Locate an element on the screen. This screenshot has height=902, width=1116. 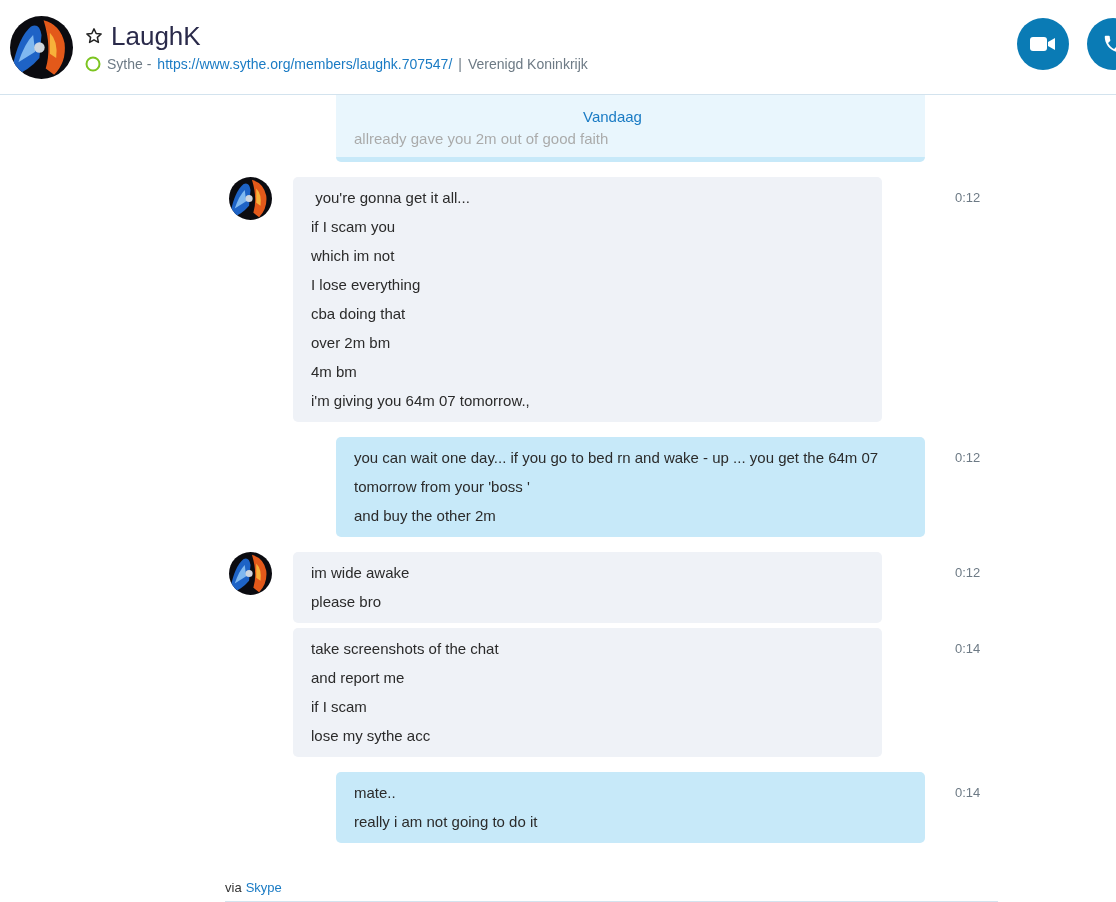
message-text: I lose everything is located at coordinates (366, 285).